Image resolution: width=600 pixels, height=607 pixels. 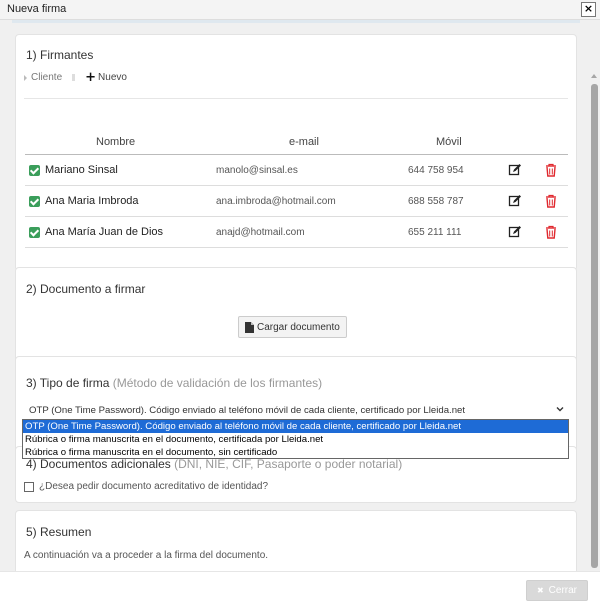 What do you see at coordinates (296, 98) in the screenshot?
I see `section-divider` at bounding box center [296, 98].